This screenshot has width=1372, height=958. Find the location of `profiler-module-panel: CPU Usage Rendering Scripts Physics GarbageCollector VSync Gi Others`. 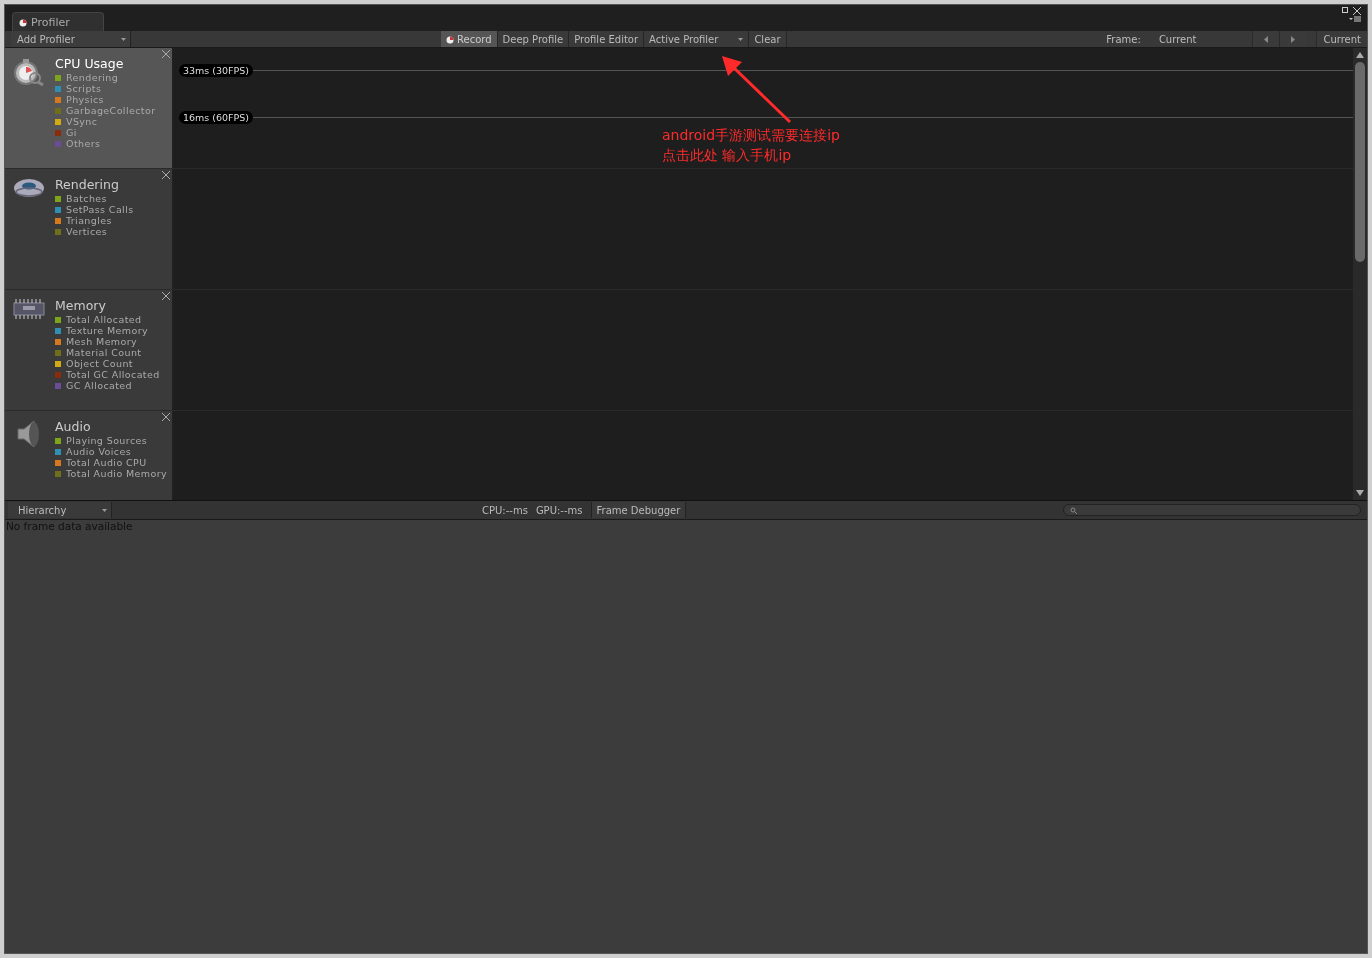

profiler-module-panel: CPU Usage Rendering Scripts Physics GarbageCollector VSync Gi Others is located at coordinates (89, 108).